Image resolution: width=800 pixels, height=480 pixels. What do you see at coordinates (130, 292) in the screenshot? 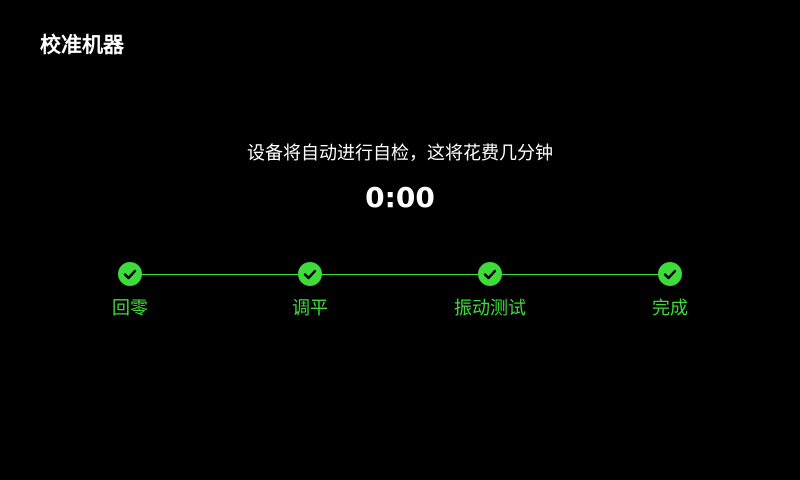
I see `step-homing: 回零` at bounding box center [130, 292].